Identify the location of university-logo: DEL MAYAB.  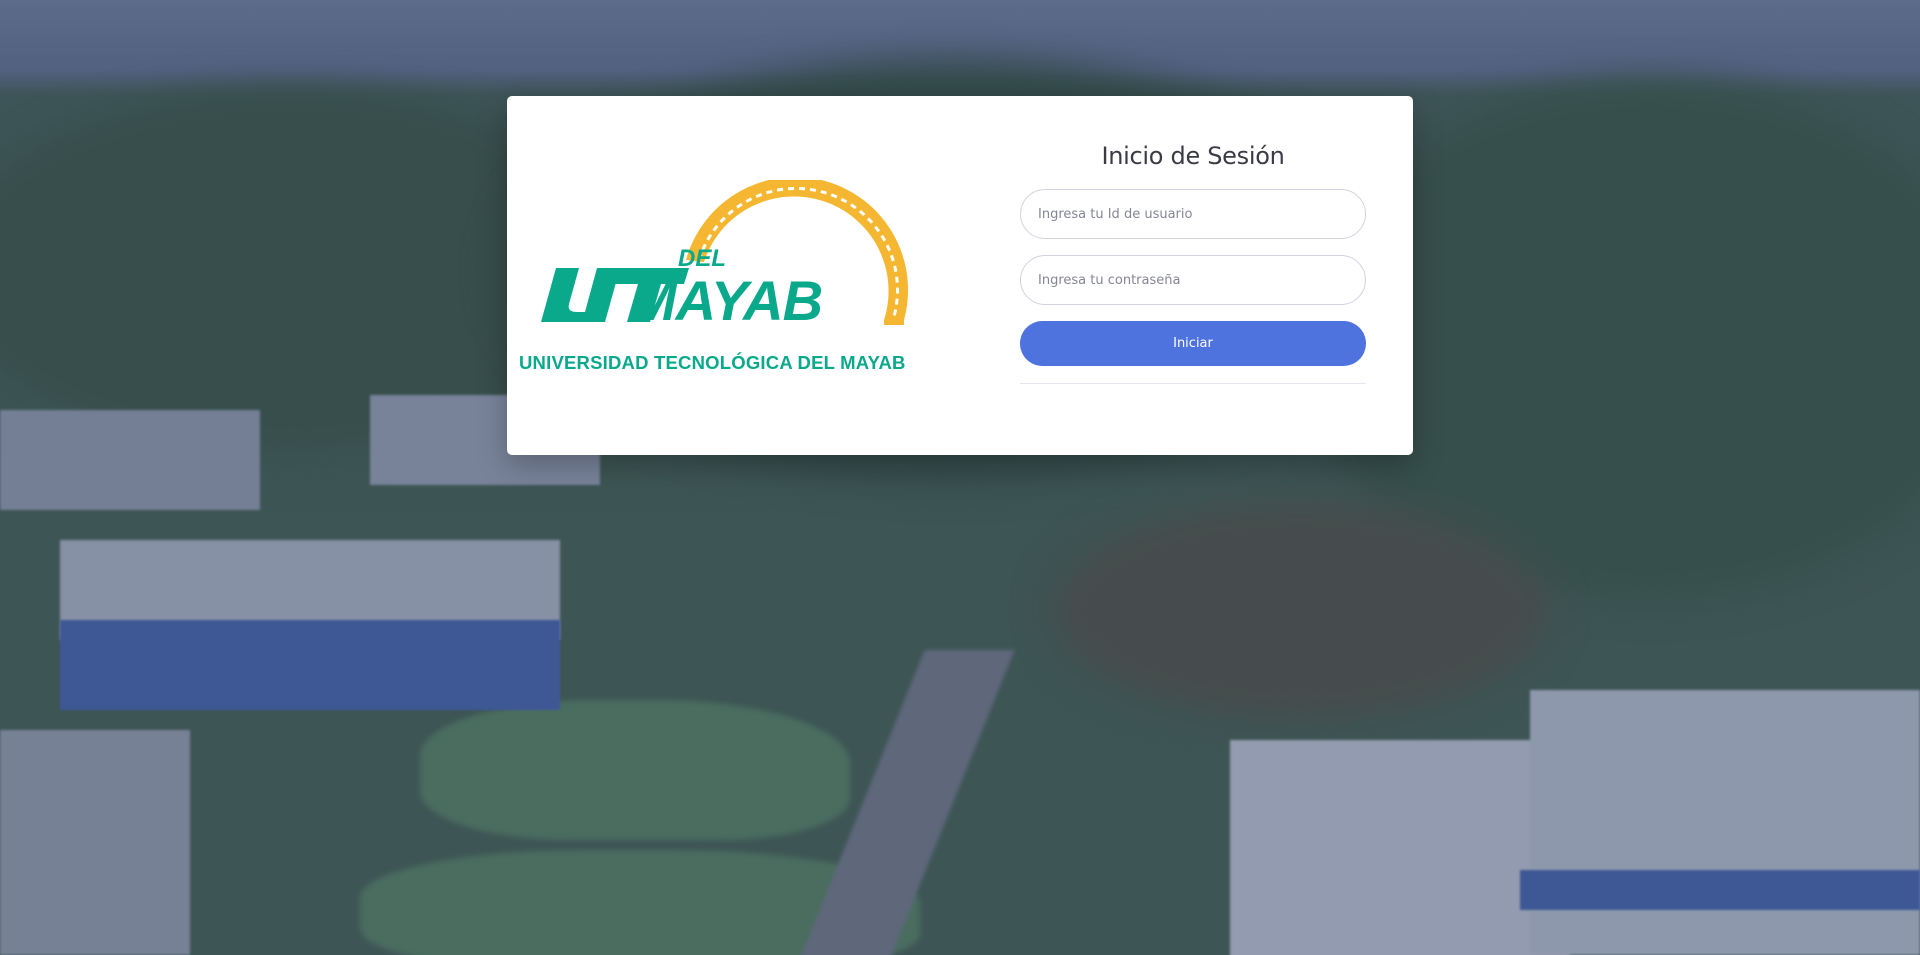
(721, 278).